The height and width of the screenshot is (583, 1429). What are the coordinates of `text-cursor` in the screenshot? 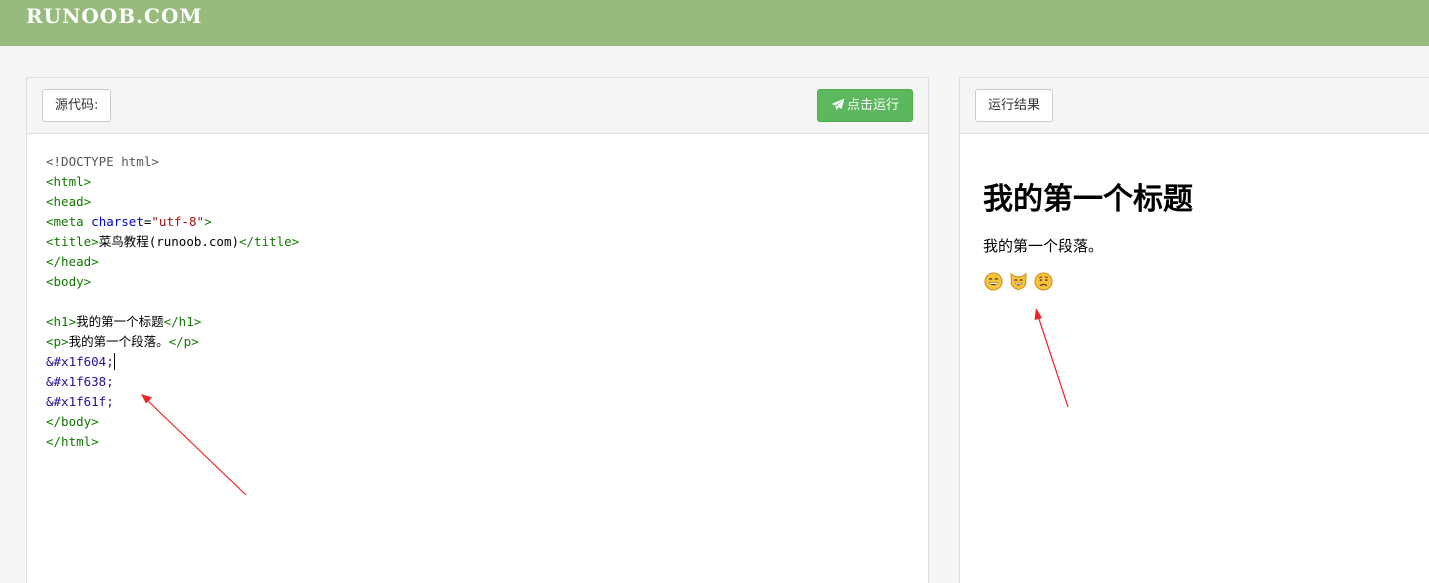 It's located at (114, 361).